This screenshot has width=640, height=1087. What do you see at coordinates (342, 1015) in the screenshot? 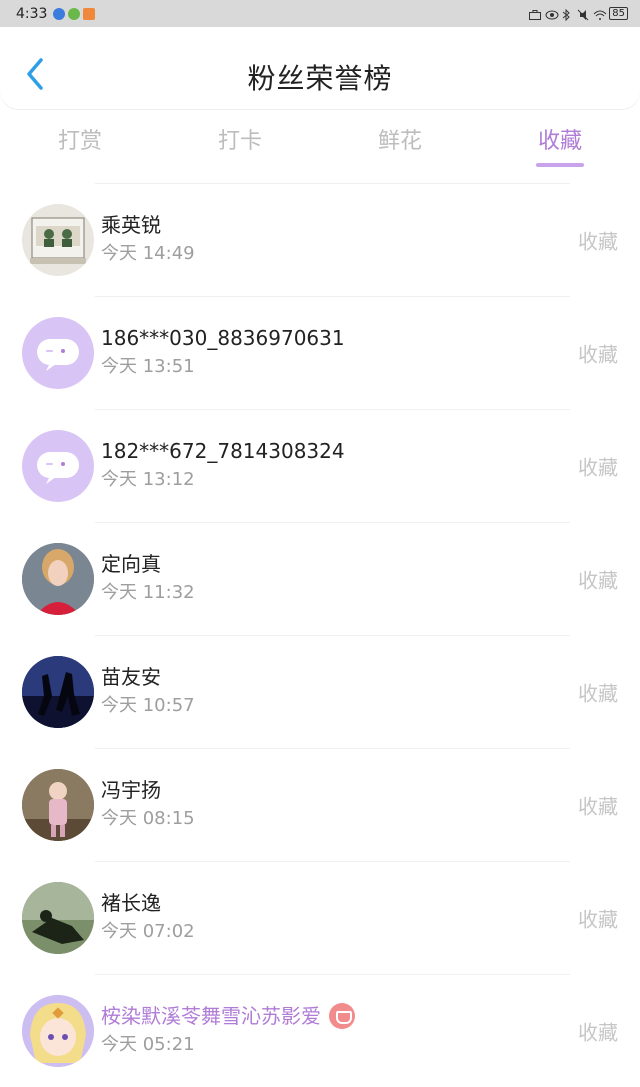
I see `diamond-badge-icon` at bounding box center [342, 1015].